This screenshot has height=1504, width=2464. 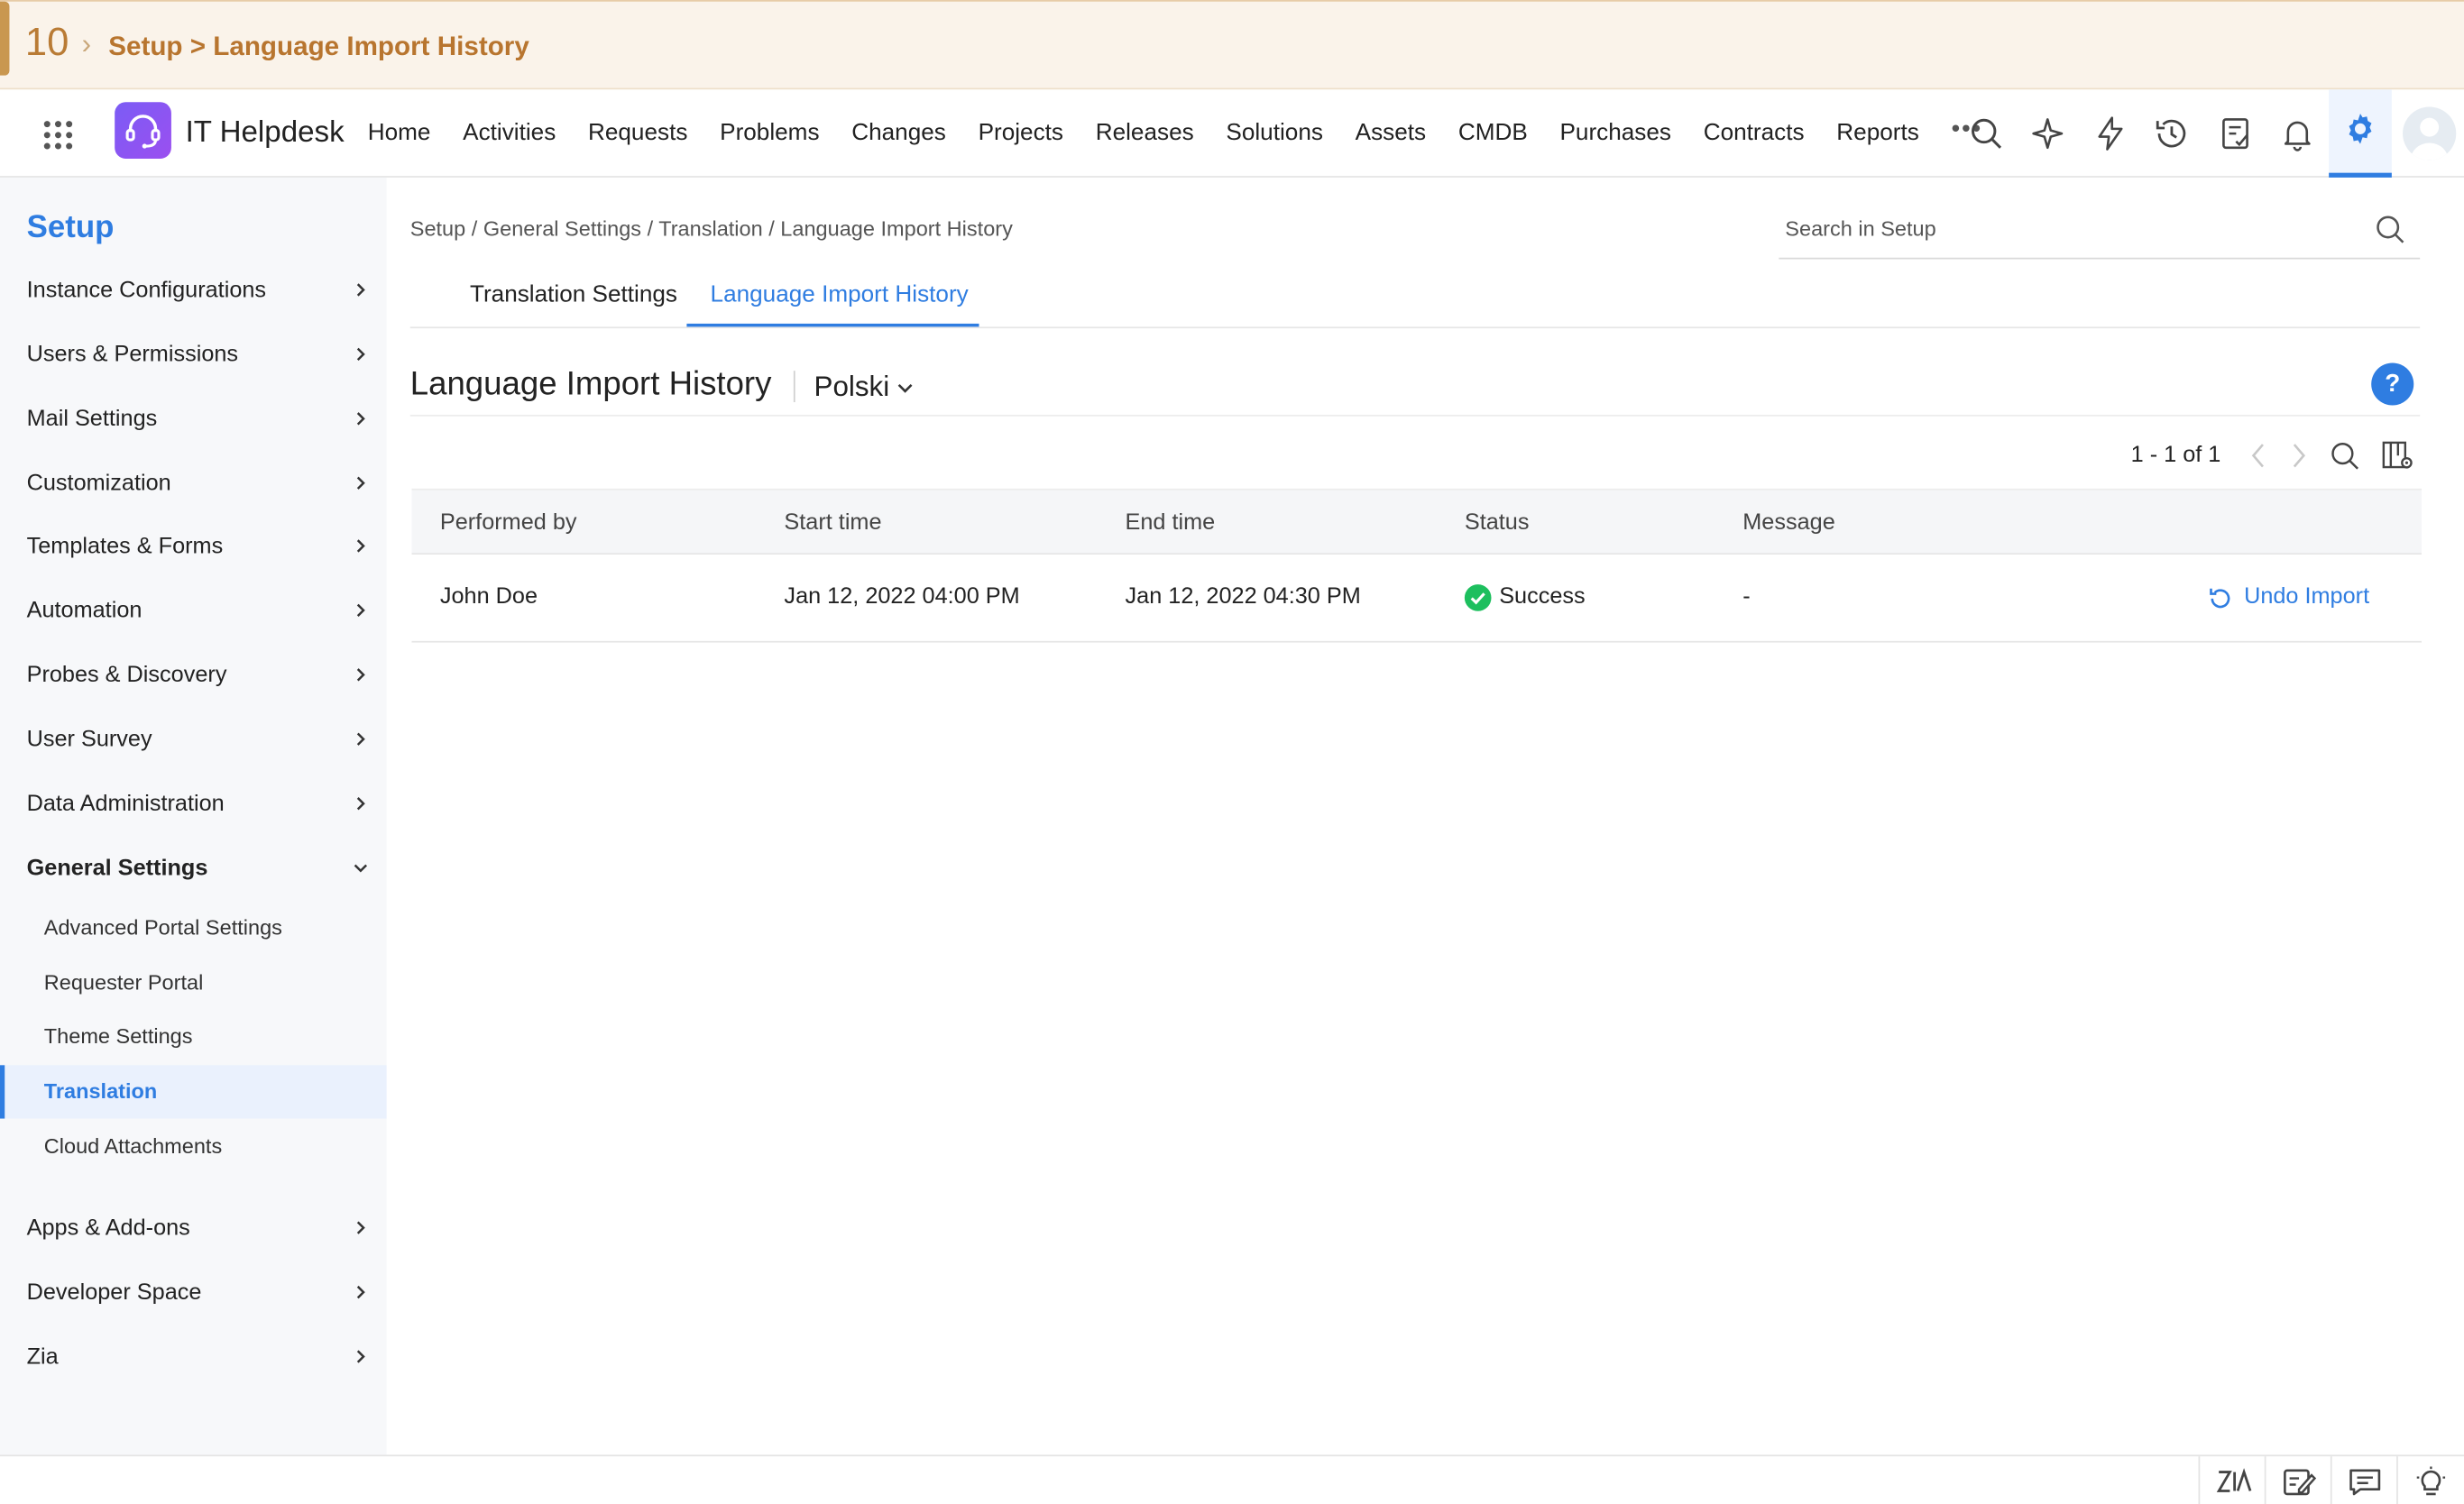 What do you see at coordinates (1497, 523) in the screenshot?
I see `column-status: Status` at bounding box center [1497, 523].